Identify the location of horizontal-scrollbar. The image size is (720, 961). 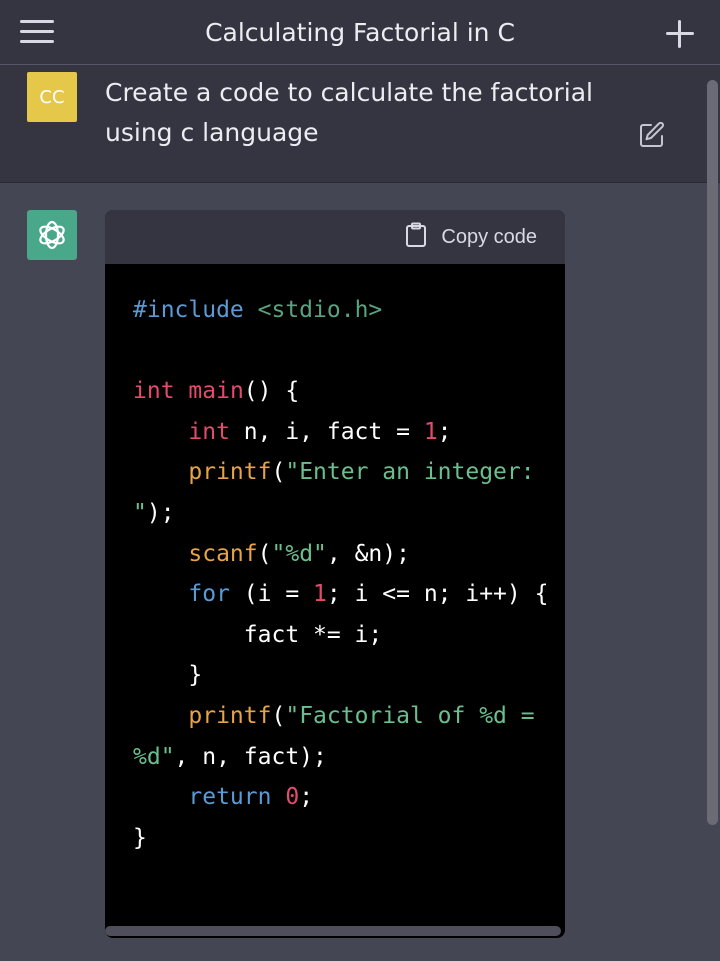
(333, 931).